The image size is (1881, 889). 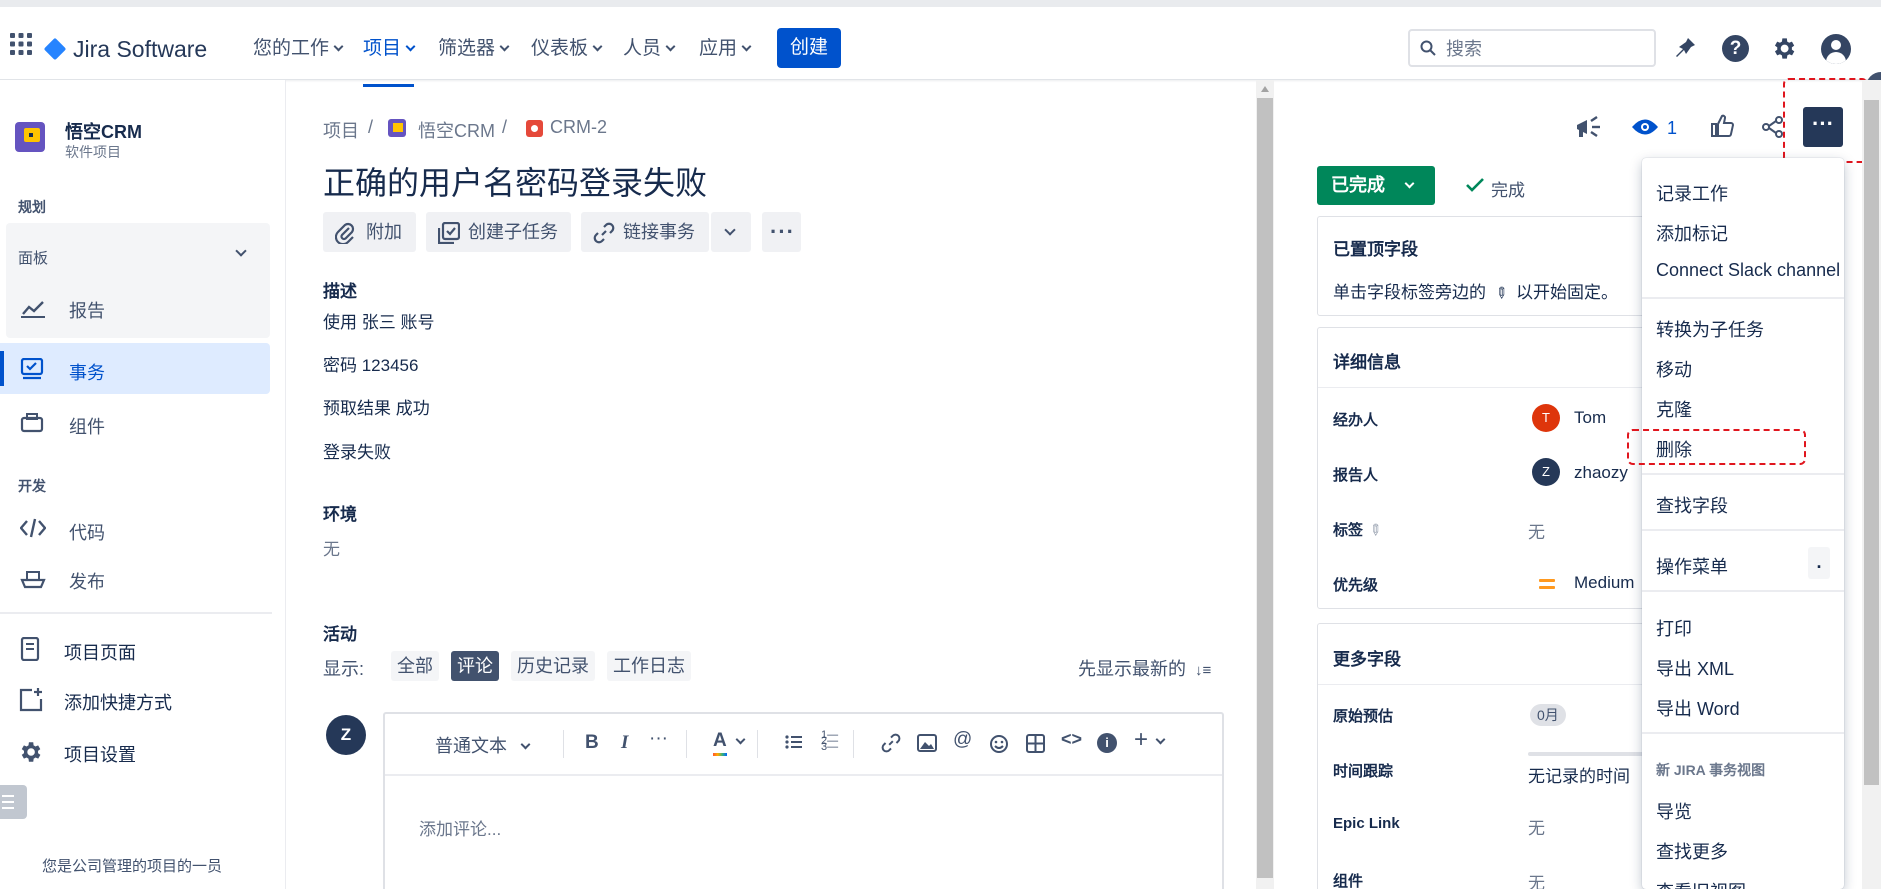 I want to click on sidebar-item-code: 代码, so click(x=87, y=532).